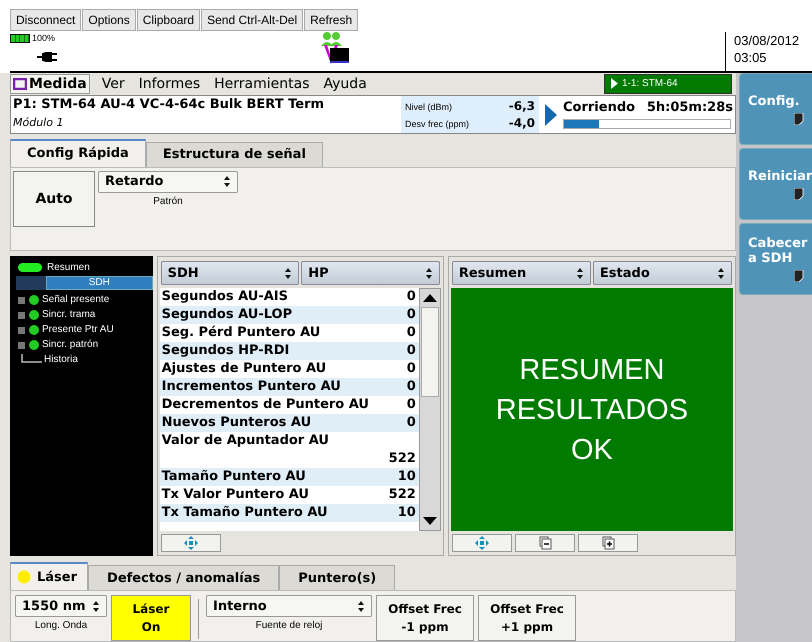 This screenshot has height=642, width=812. Describe the element at coordinates (650, 84) in the screenshot. I see `port-label: 1-1: STM-64` at that location.